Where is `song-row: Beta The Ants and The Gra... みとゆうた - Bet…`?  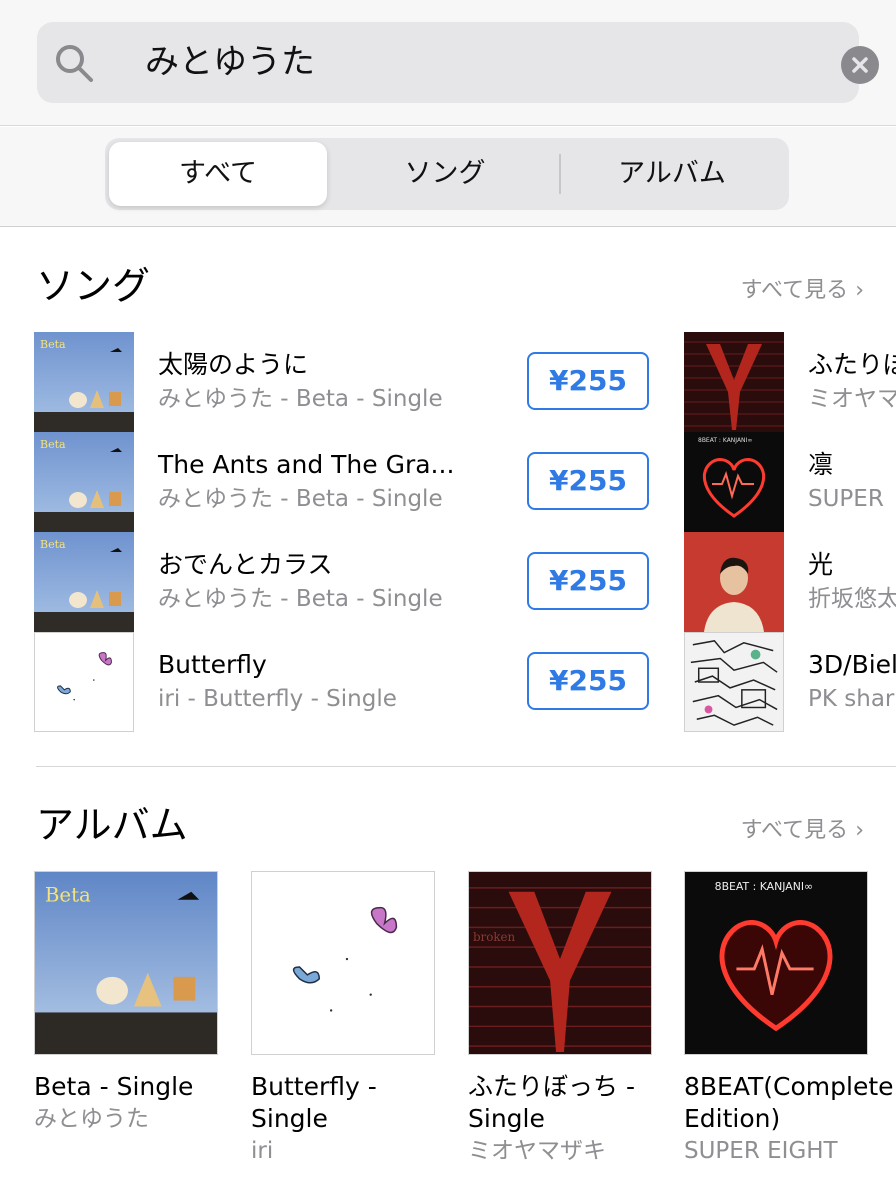
song-row: Beta The Ants and The Gra... みとゆうた - Bet… is located at coordinates (354, 482).